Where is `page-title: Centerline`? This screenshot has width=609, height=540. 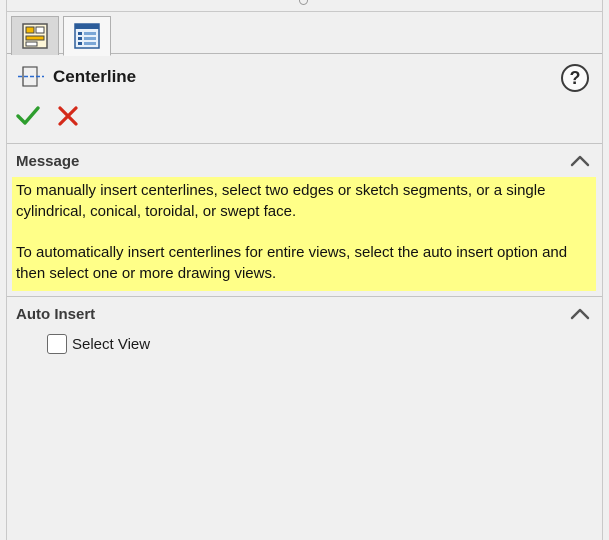
page-title: Centerline is located at coordinates (95, 76).